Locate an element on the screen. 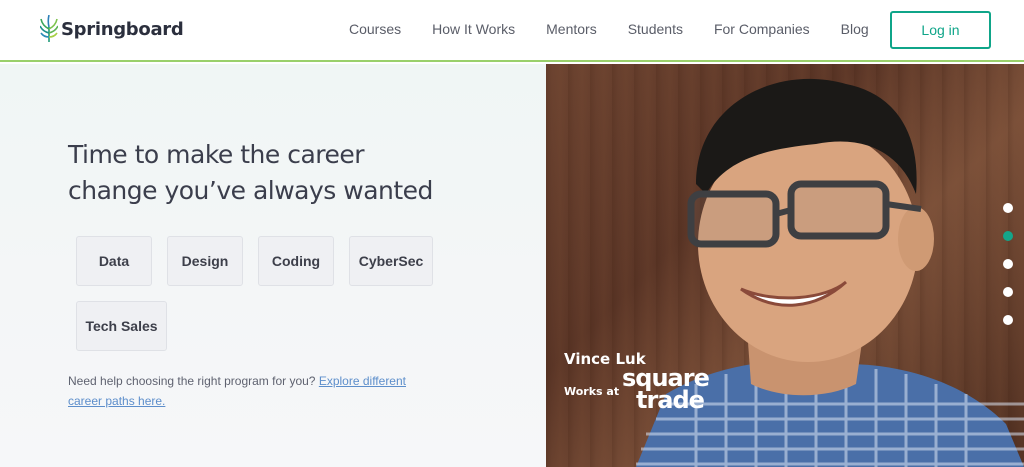  headline-line-2: change you’ve always wanted is located at coordinates (250, 190).